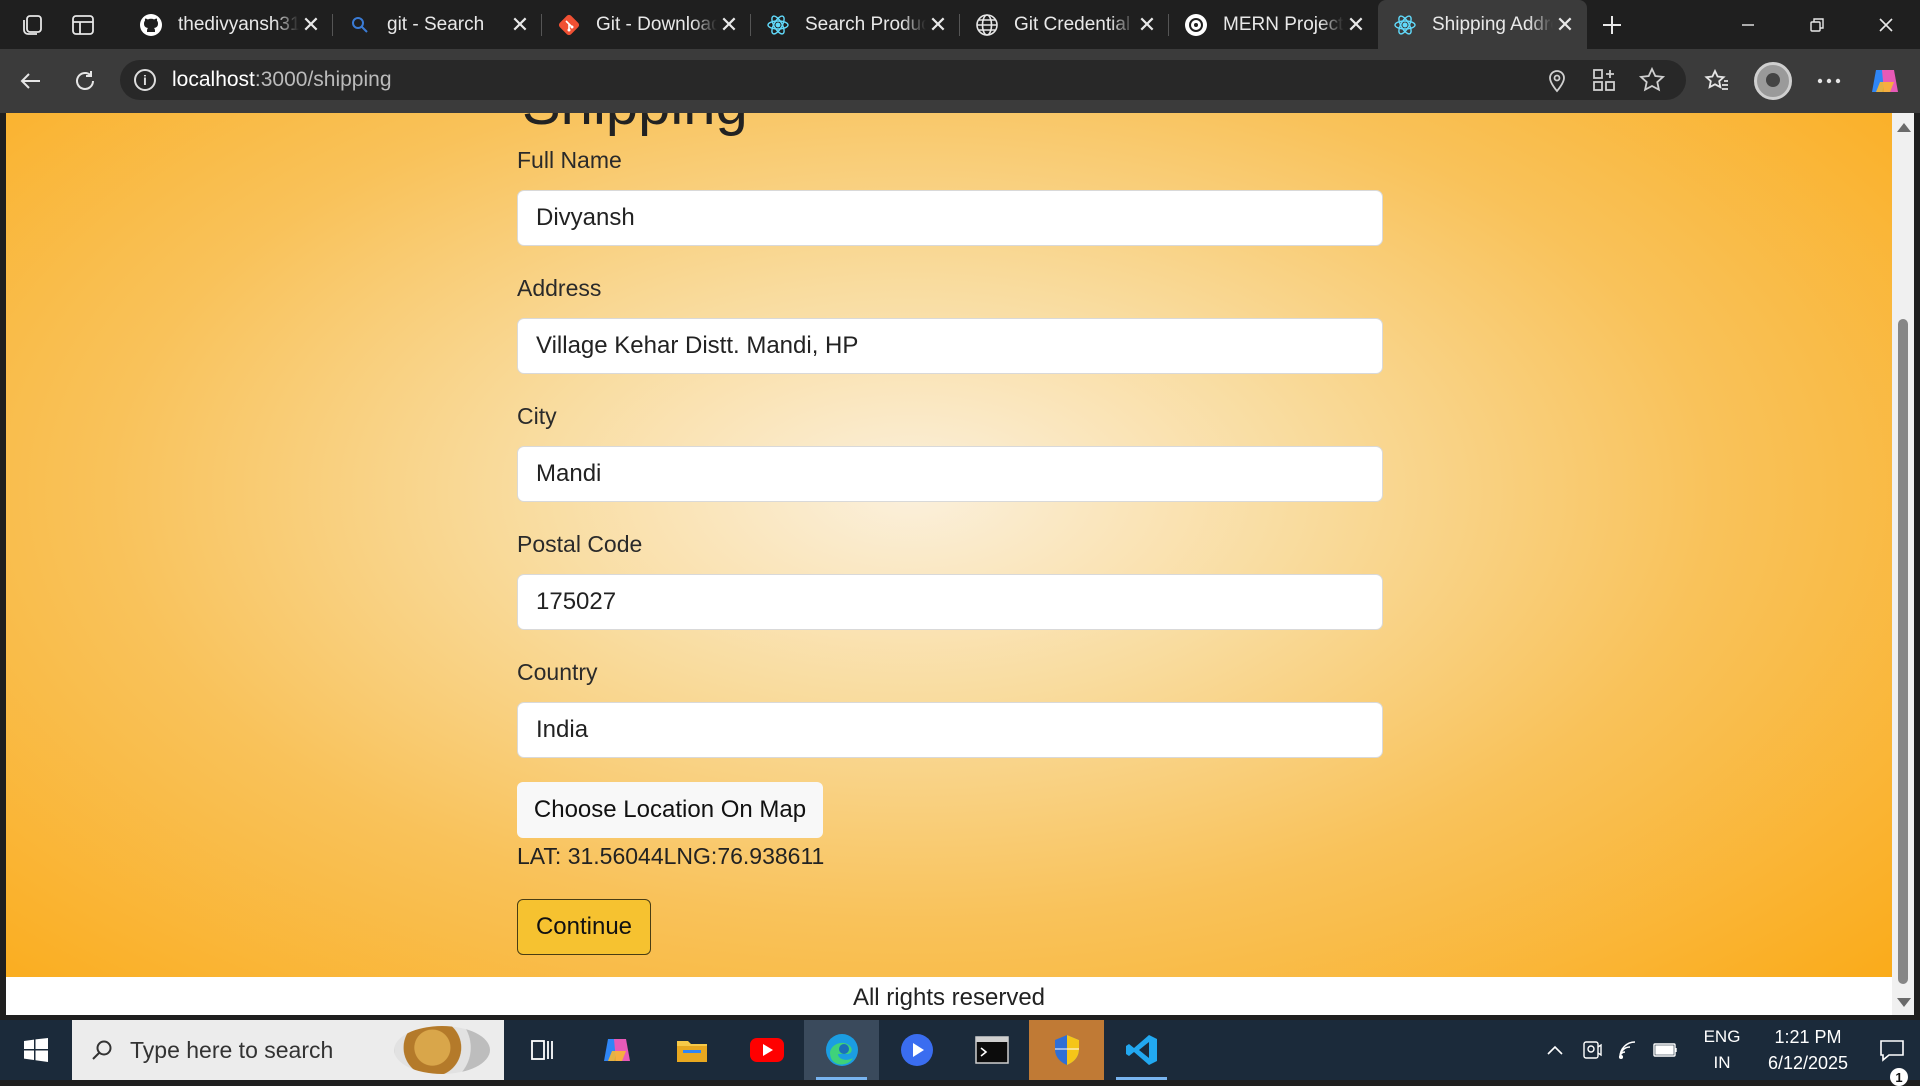 This screenshot has width=1920, height=1086. I want to click on tab-title: Git - Downloads, so click(656, 24).